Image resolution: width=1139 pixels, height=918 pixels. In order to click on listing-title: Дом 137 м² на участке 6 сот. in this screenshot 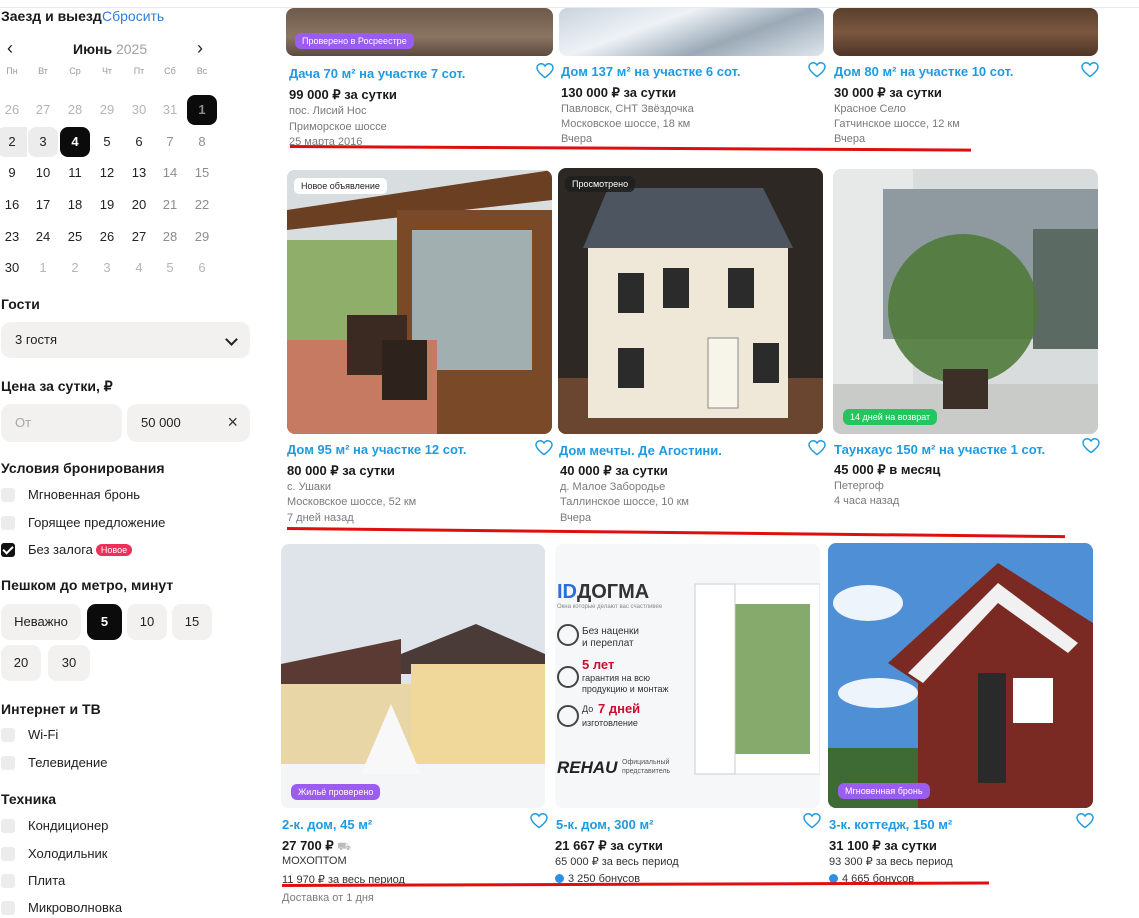, I will do `click(650, 71)`.